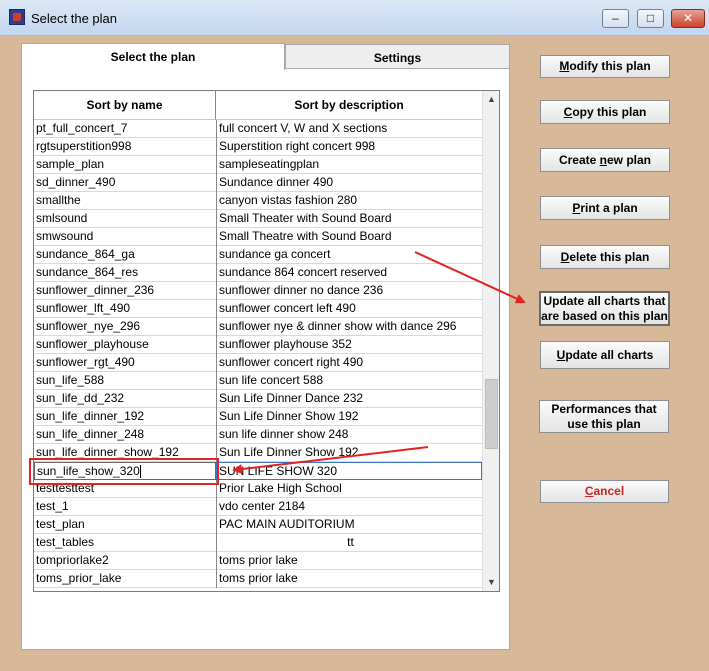  Describe the element at coordinates (349, 201) in the screenshot. I see `plan-description-cell: canyon vistas fashion 280` at that location.